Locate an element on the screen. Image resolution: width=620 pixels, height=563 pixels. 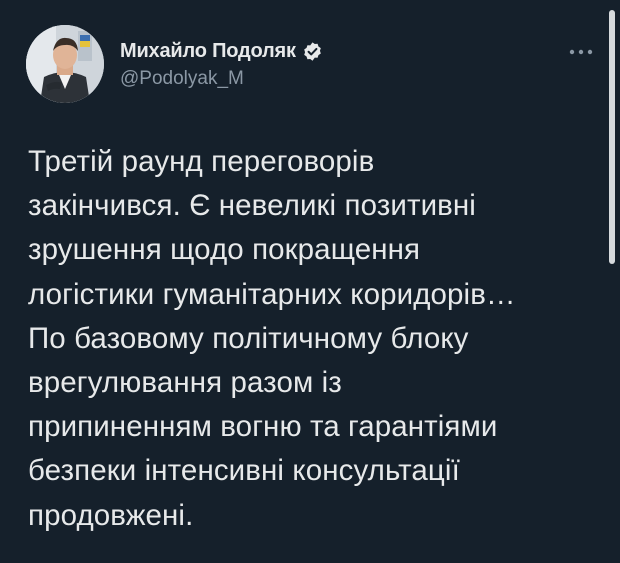
more-options-button is located at coordinates (582, 52).